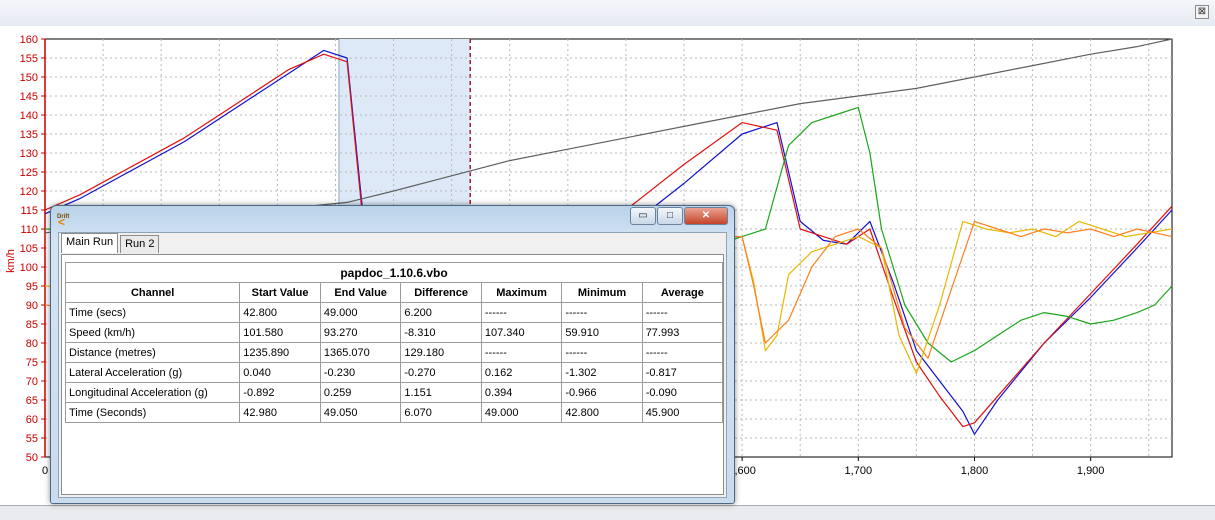 The width and height of the screenshot is (1215, 520). What do you see at coordinates (29, 249) in the screenshot?
I see `y-tick-label: 105` at bounding box center [29, 249].